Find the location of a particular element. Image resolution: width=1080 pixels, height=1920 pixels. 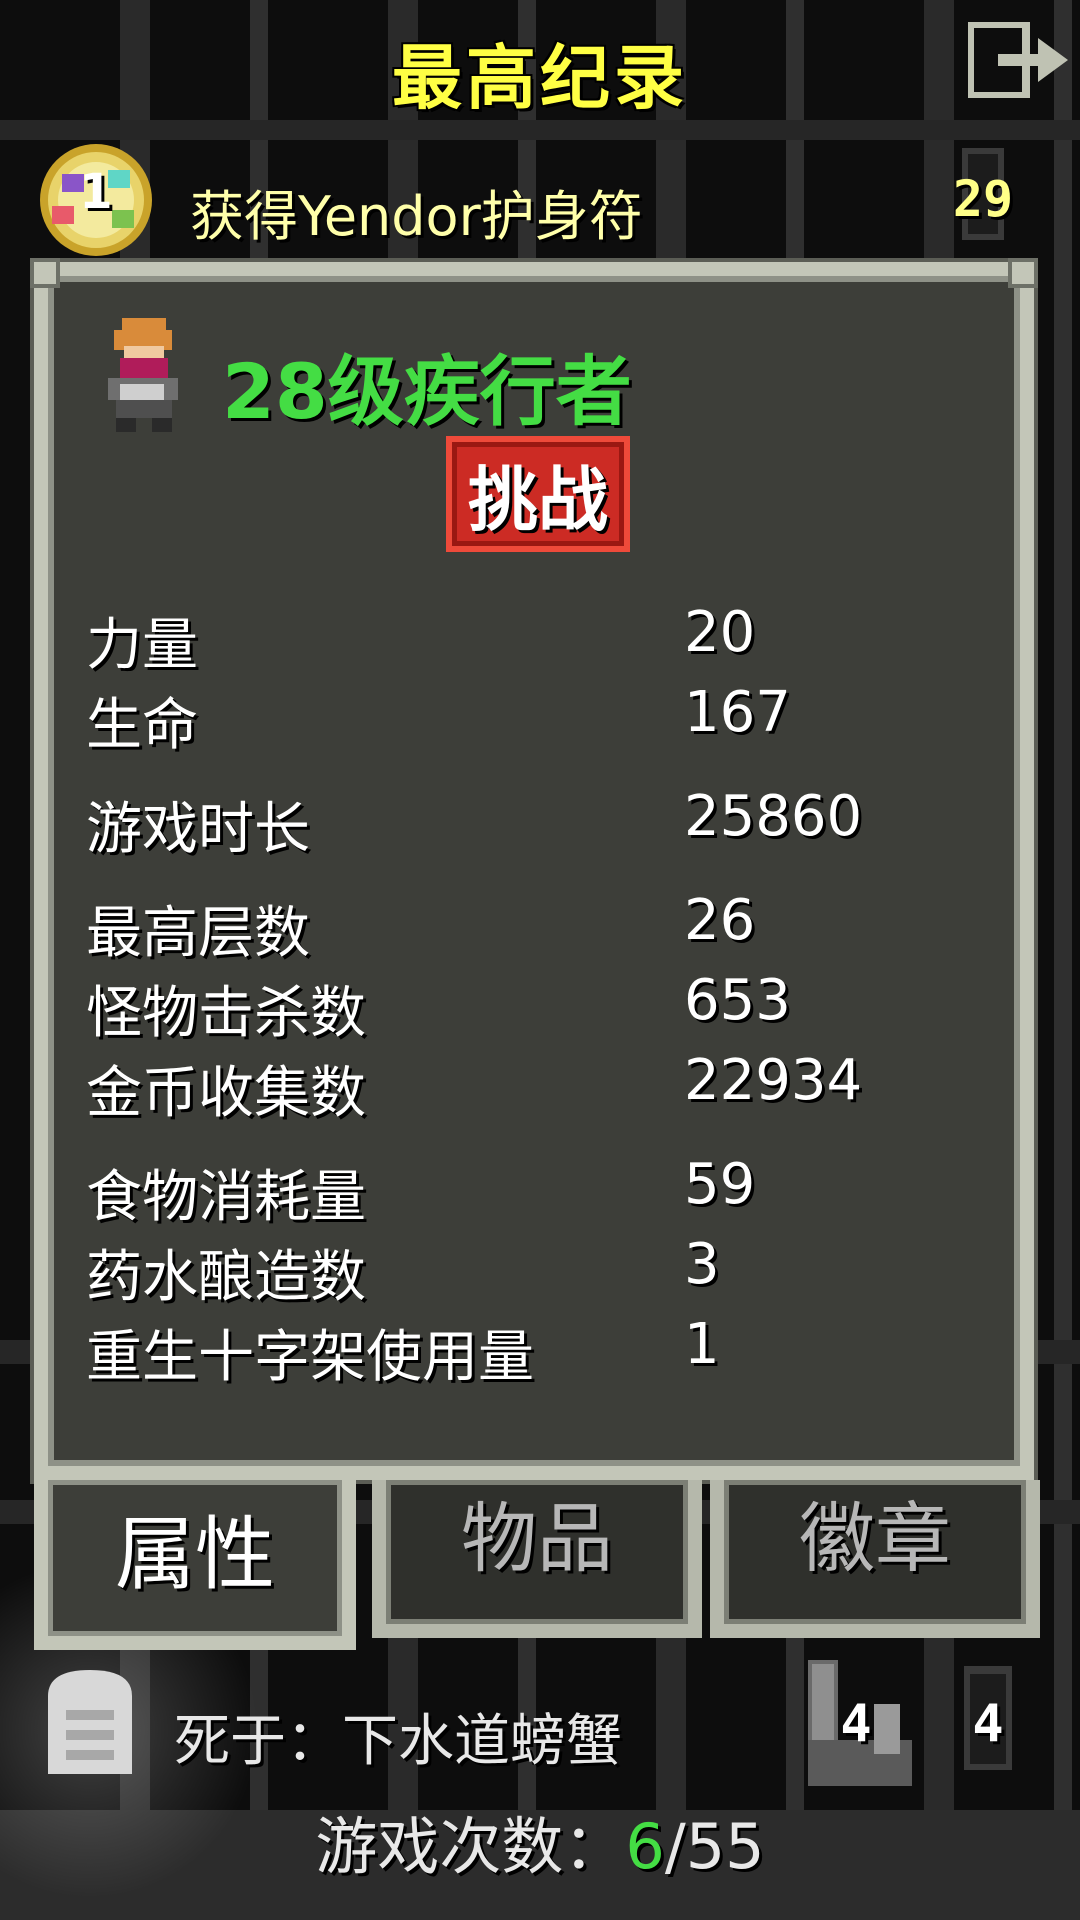

stat-value: 1 is located at coordinates (702, 1344).